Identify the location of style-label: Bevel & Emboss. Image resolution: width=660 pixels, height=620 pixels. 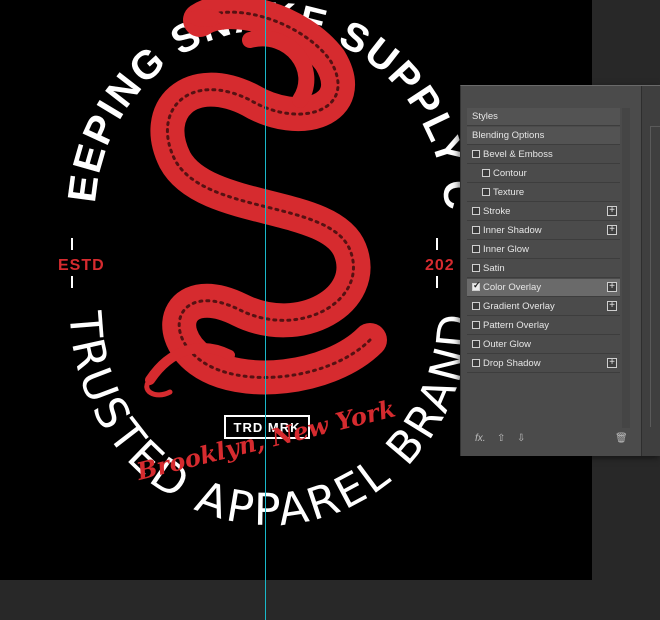
(518, 154).